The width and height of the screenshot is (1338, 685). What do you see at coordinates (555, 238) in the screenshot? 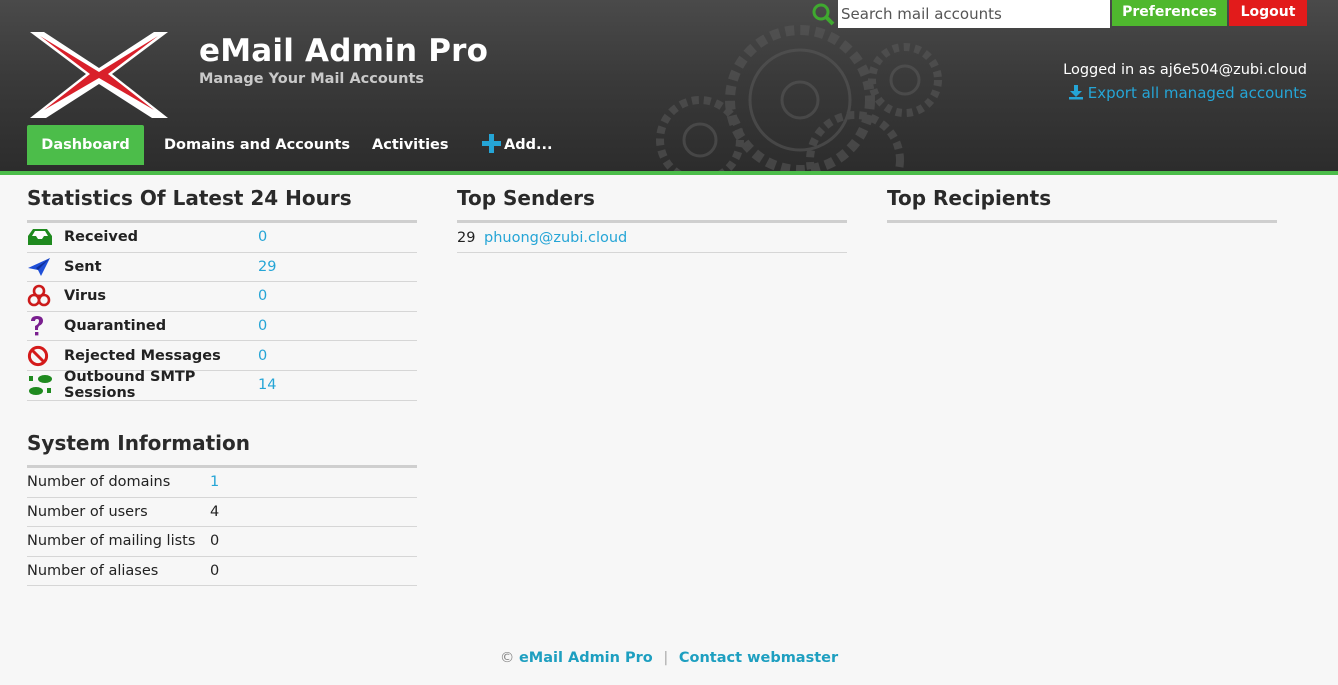
I see `sender-address-link: phuong@zubi.cloud` at bounding box center [555, 238].